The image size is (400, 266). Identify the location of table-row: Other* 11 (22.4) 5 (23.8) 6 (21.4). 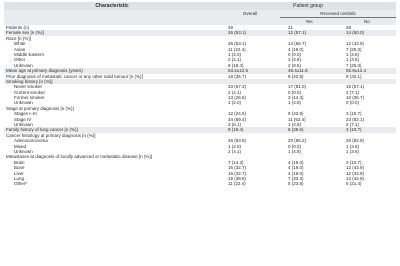
(200, 183).